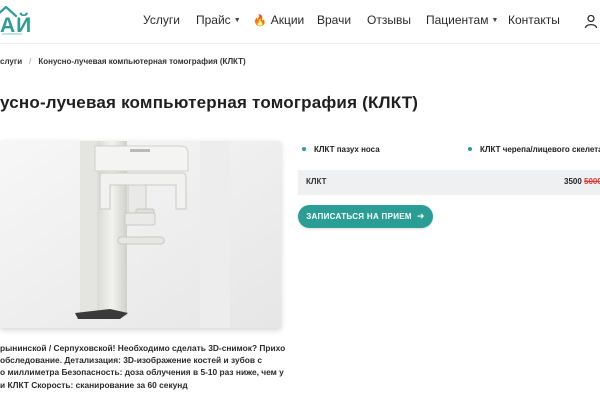  What do you see at coordinates (420, 216) in the screenshot?
I see `arrow-right-icon: ➜` at bounding box center [420, 216].